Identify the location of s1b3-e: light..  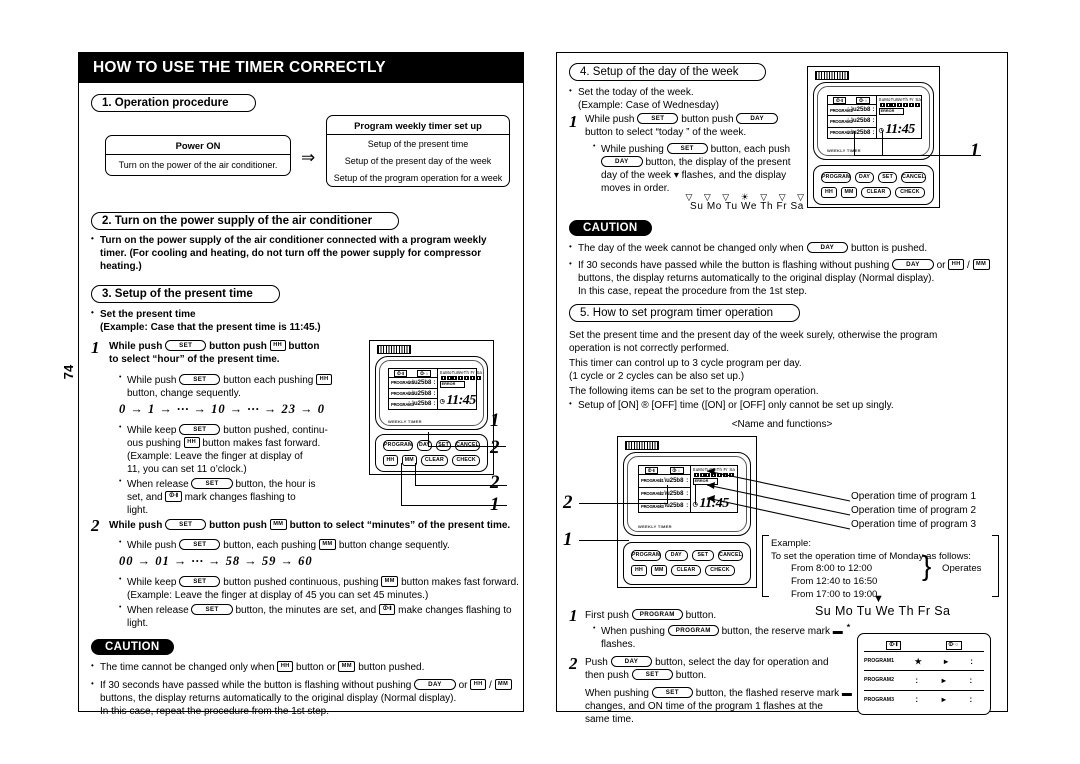
(138, 510).